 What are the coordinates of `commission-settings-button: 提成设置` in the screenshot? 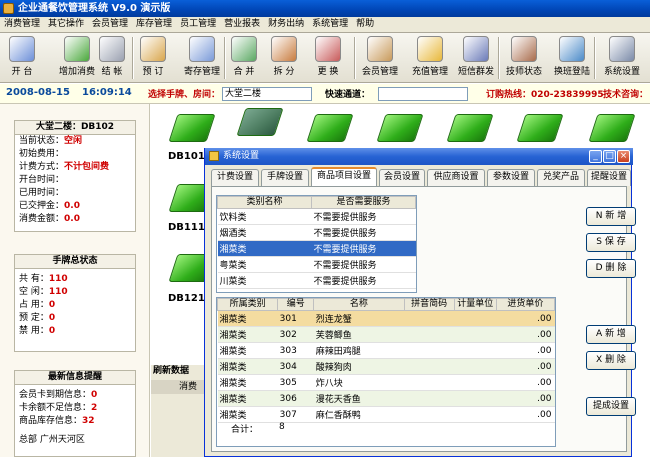 It's located at (611, 406).